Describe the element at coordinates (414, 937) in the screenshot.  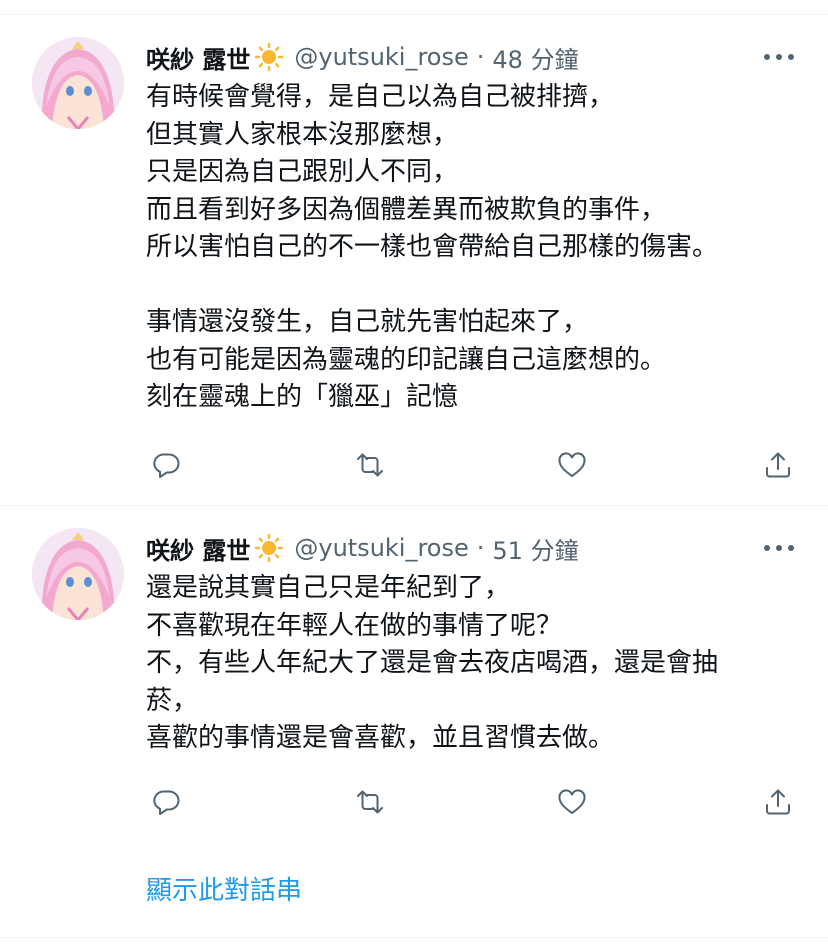
I see `bottom-divider` at that location.